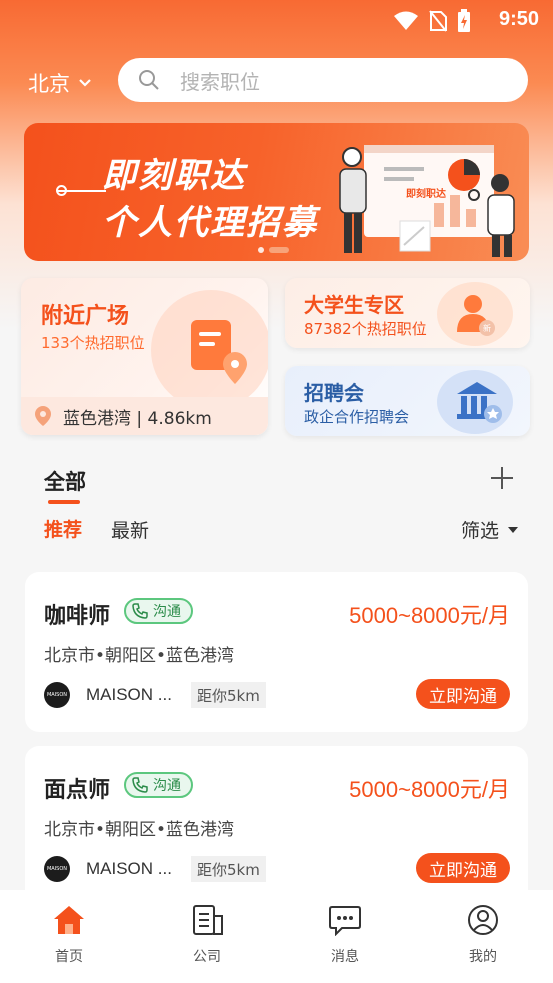 The image size is (553, 983). Describe the element at coordinates (279, 250) in the screenshot. I see `carousel-dot-active` at that location.